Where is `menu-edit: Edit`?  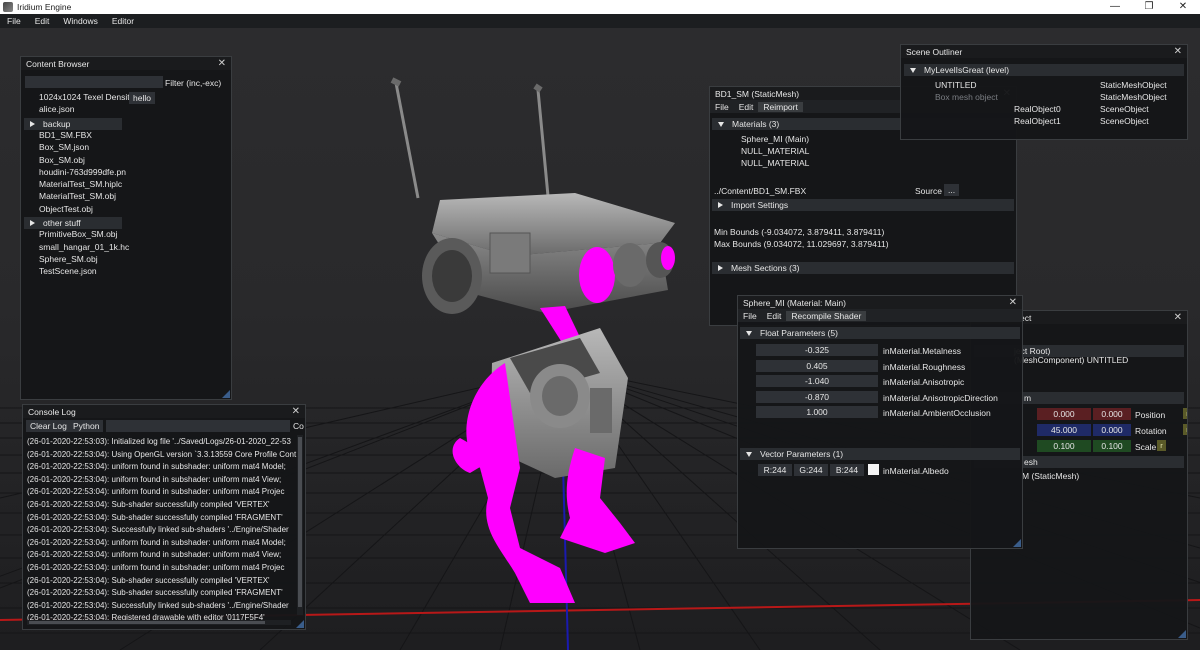
menu-edit: Edit is located at coordinates (42, 21).